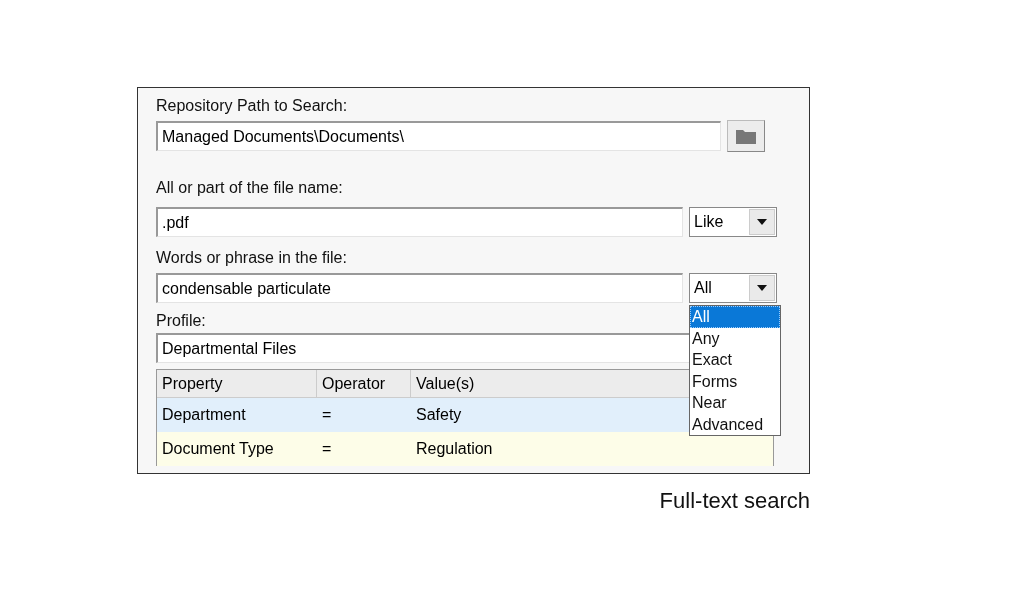  Describe the element at coordinates (252, 106) in the screenshot. I see `field-label: Repository Path to Search:` at that location.